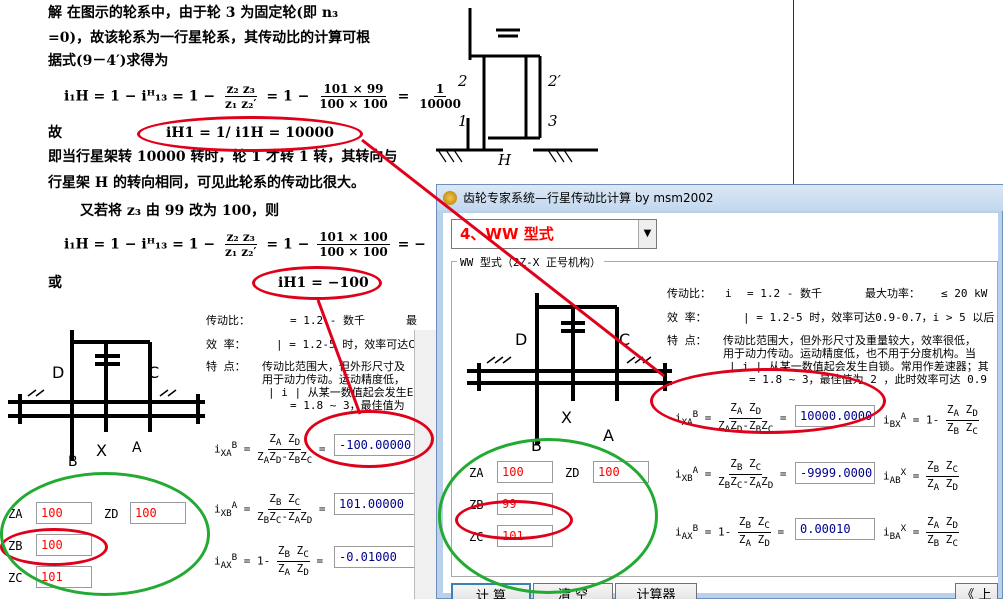 The width and height of the screenshot is (1003, 599). Describe the element at coordinates (270, 509) in the screenshot. I see `lower-formula-iXB: iXBA = ZB ZC ZBZC-ZAZD =` at that location.